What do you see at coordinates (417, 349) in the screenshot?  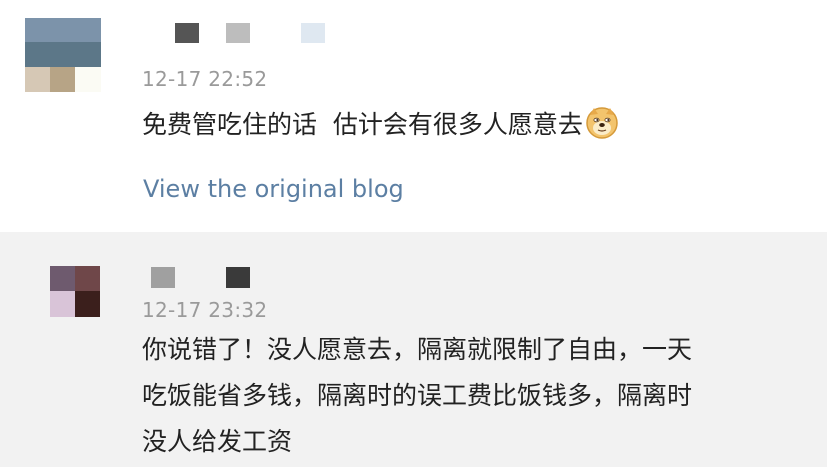 I see `comment-text-line: 你说错了！没人愿意去，隔离就限制了自由，一天` at bounding box center [417, 349].